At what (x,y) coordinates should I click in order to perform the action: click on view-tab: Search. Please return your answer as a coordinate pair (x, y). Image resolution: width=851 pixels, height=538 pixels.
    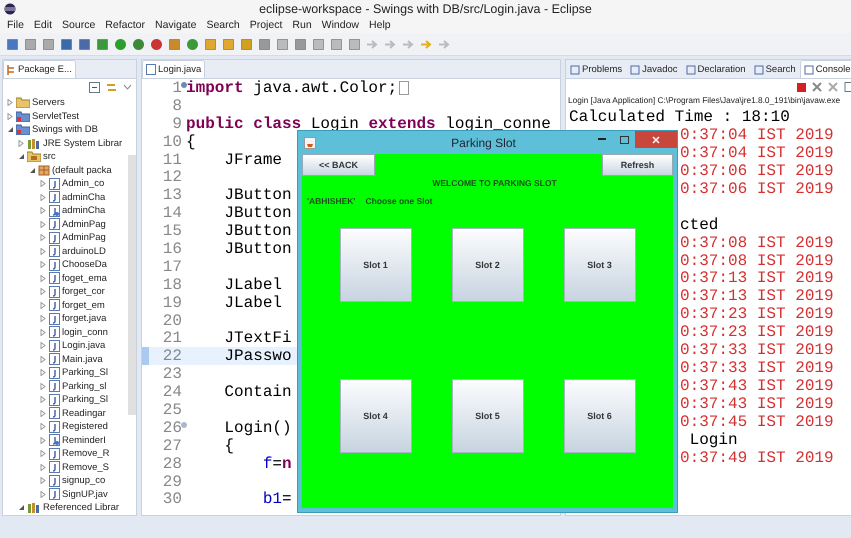
    Looking at the image, I should click on (775, 69).